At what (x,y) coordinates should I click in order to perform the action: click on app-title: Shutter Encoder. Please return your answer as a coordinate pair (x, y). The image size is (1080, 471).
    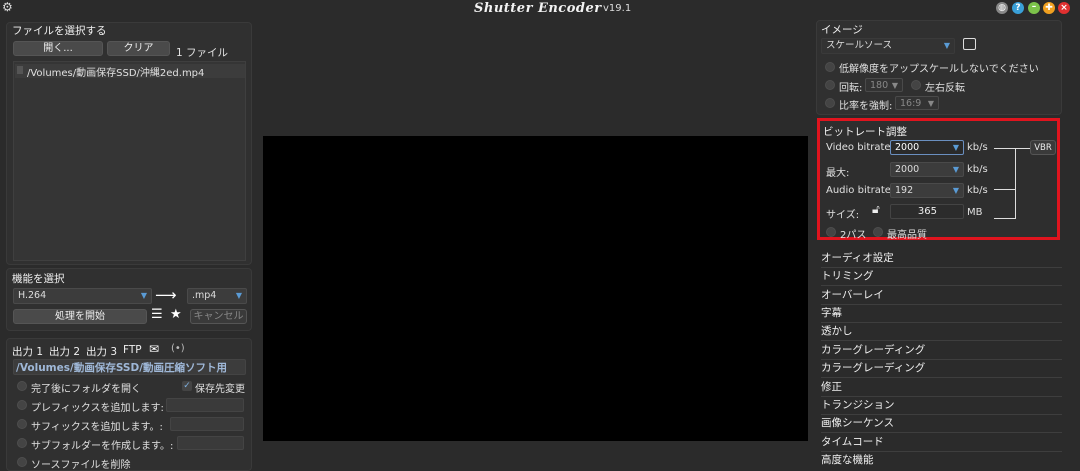
    Looking at the image, I should click on (538, 8).